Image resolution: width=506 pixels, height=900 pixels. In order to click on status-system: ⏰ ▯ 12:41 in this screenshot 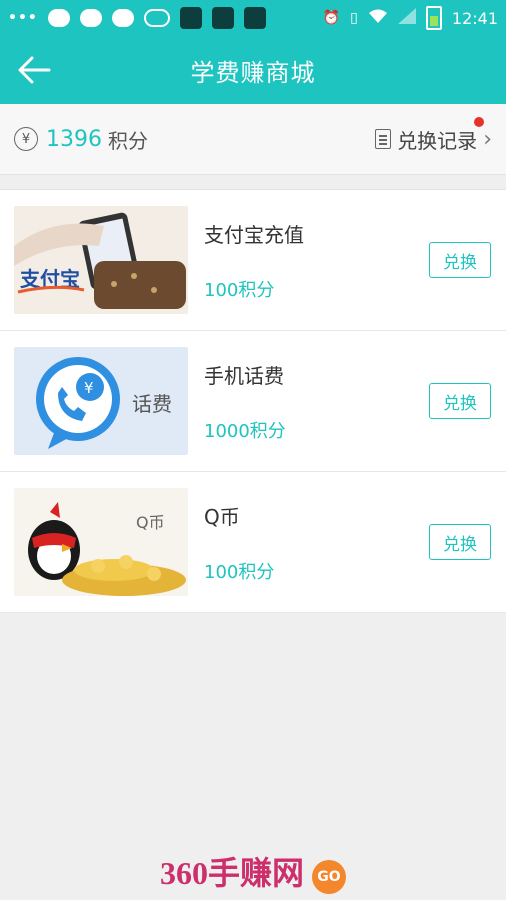, I will do `click(410, 18)`.